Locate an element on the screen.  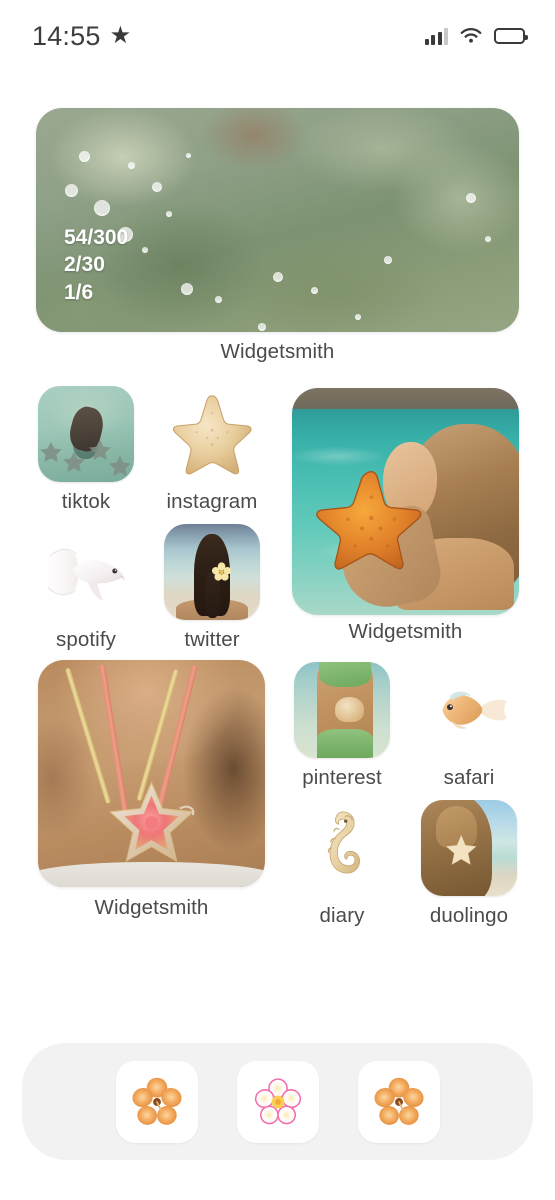
starfish-icon is located at coordinates (212, 434).